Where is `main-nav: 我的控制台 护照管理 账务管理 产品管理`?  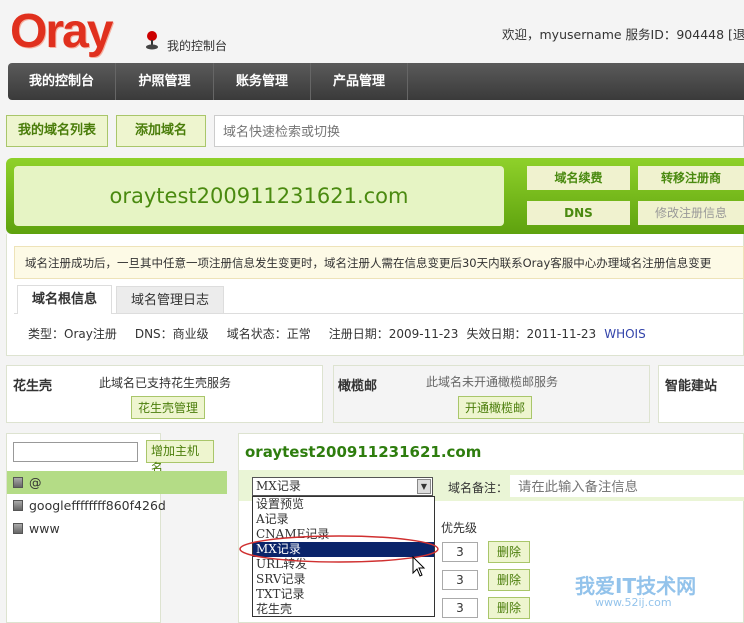 main-nav: 我的控制台 护照管理 账务管理 产品管理 is located at coordinates (376, 81).